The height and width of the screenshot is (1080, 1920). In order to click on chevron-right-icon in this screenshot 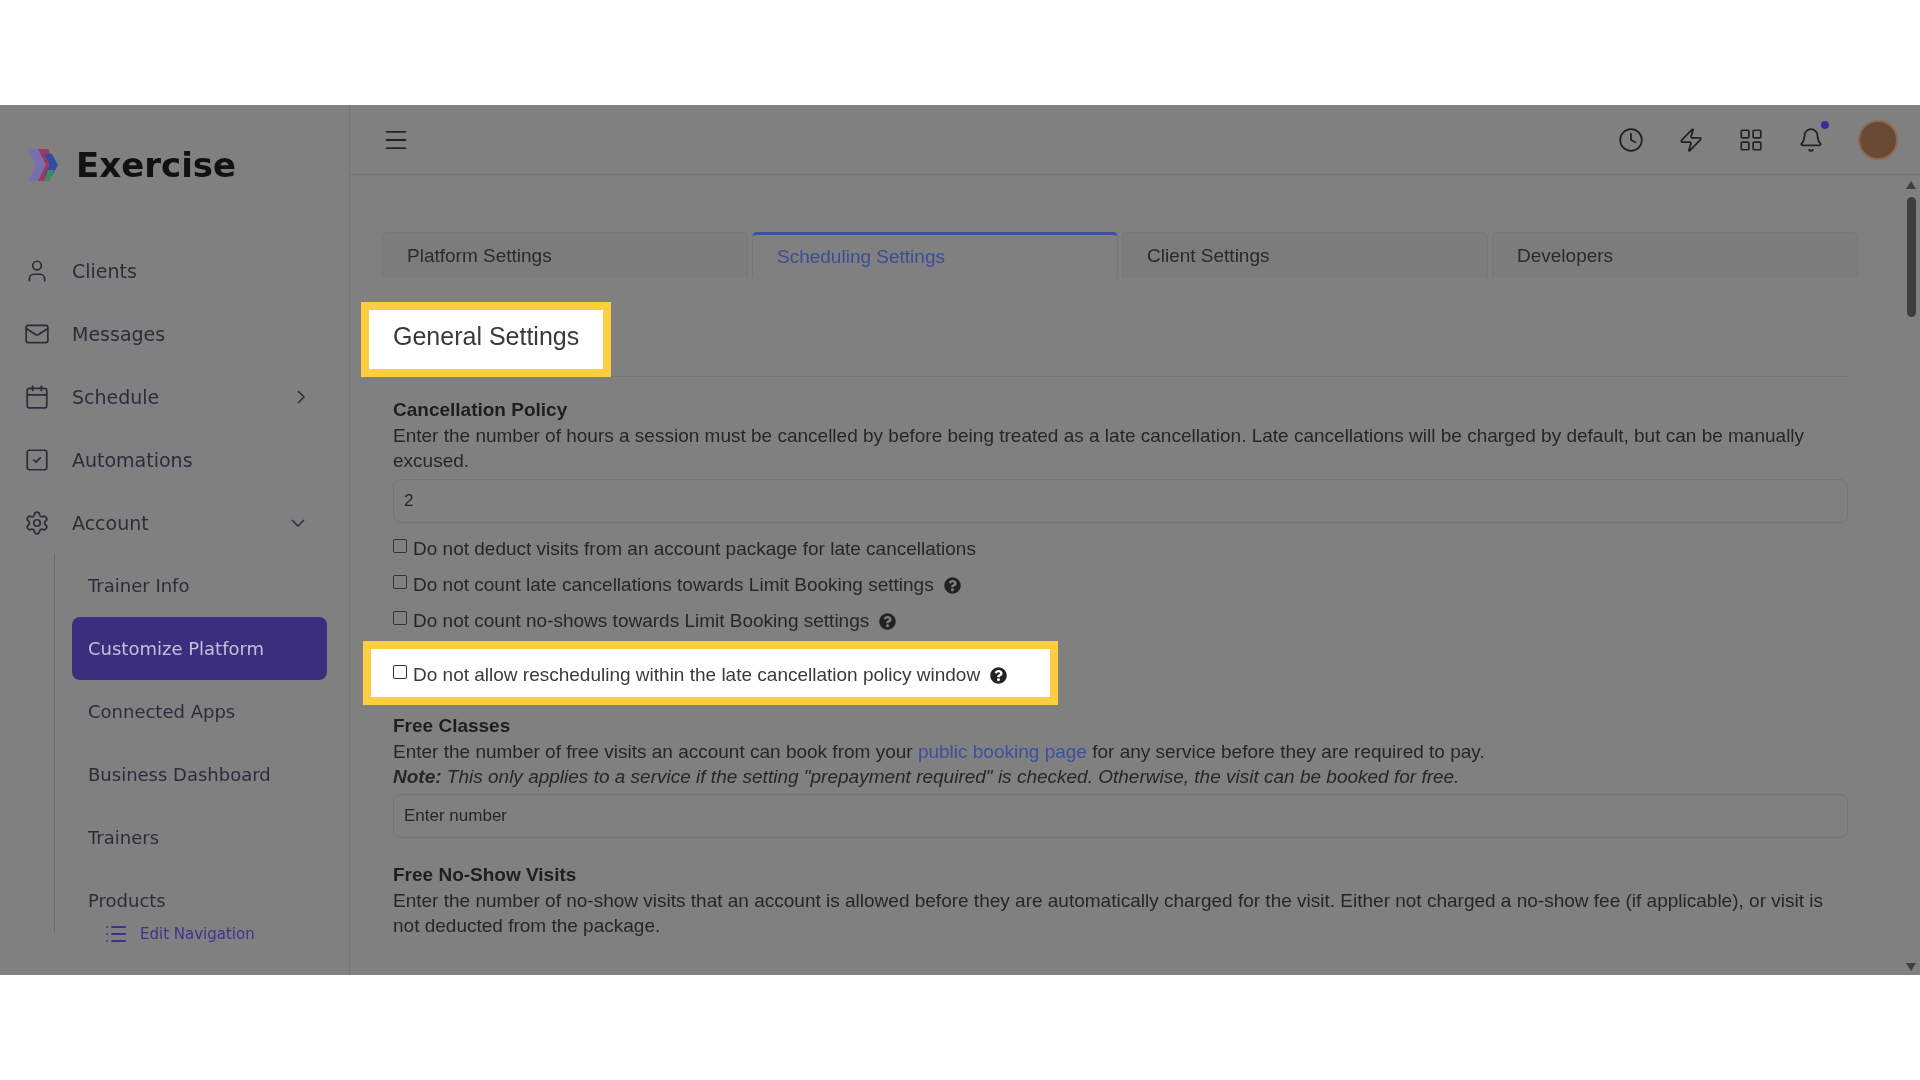, I will do `click(301, 396)`.